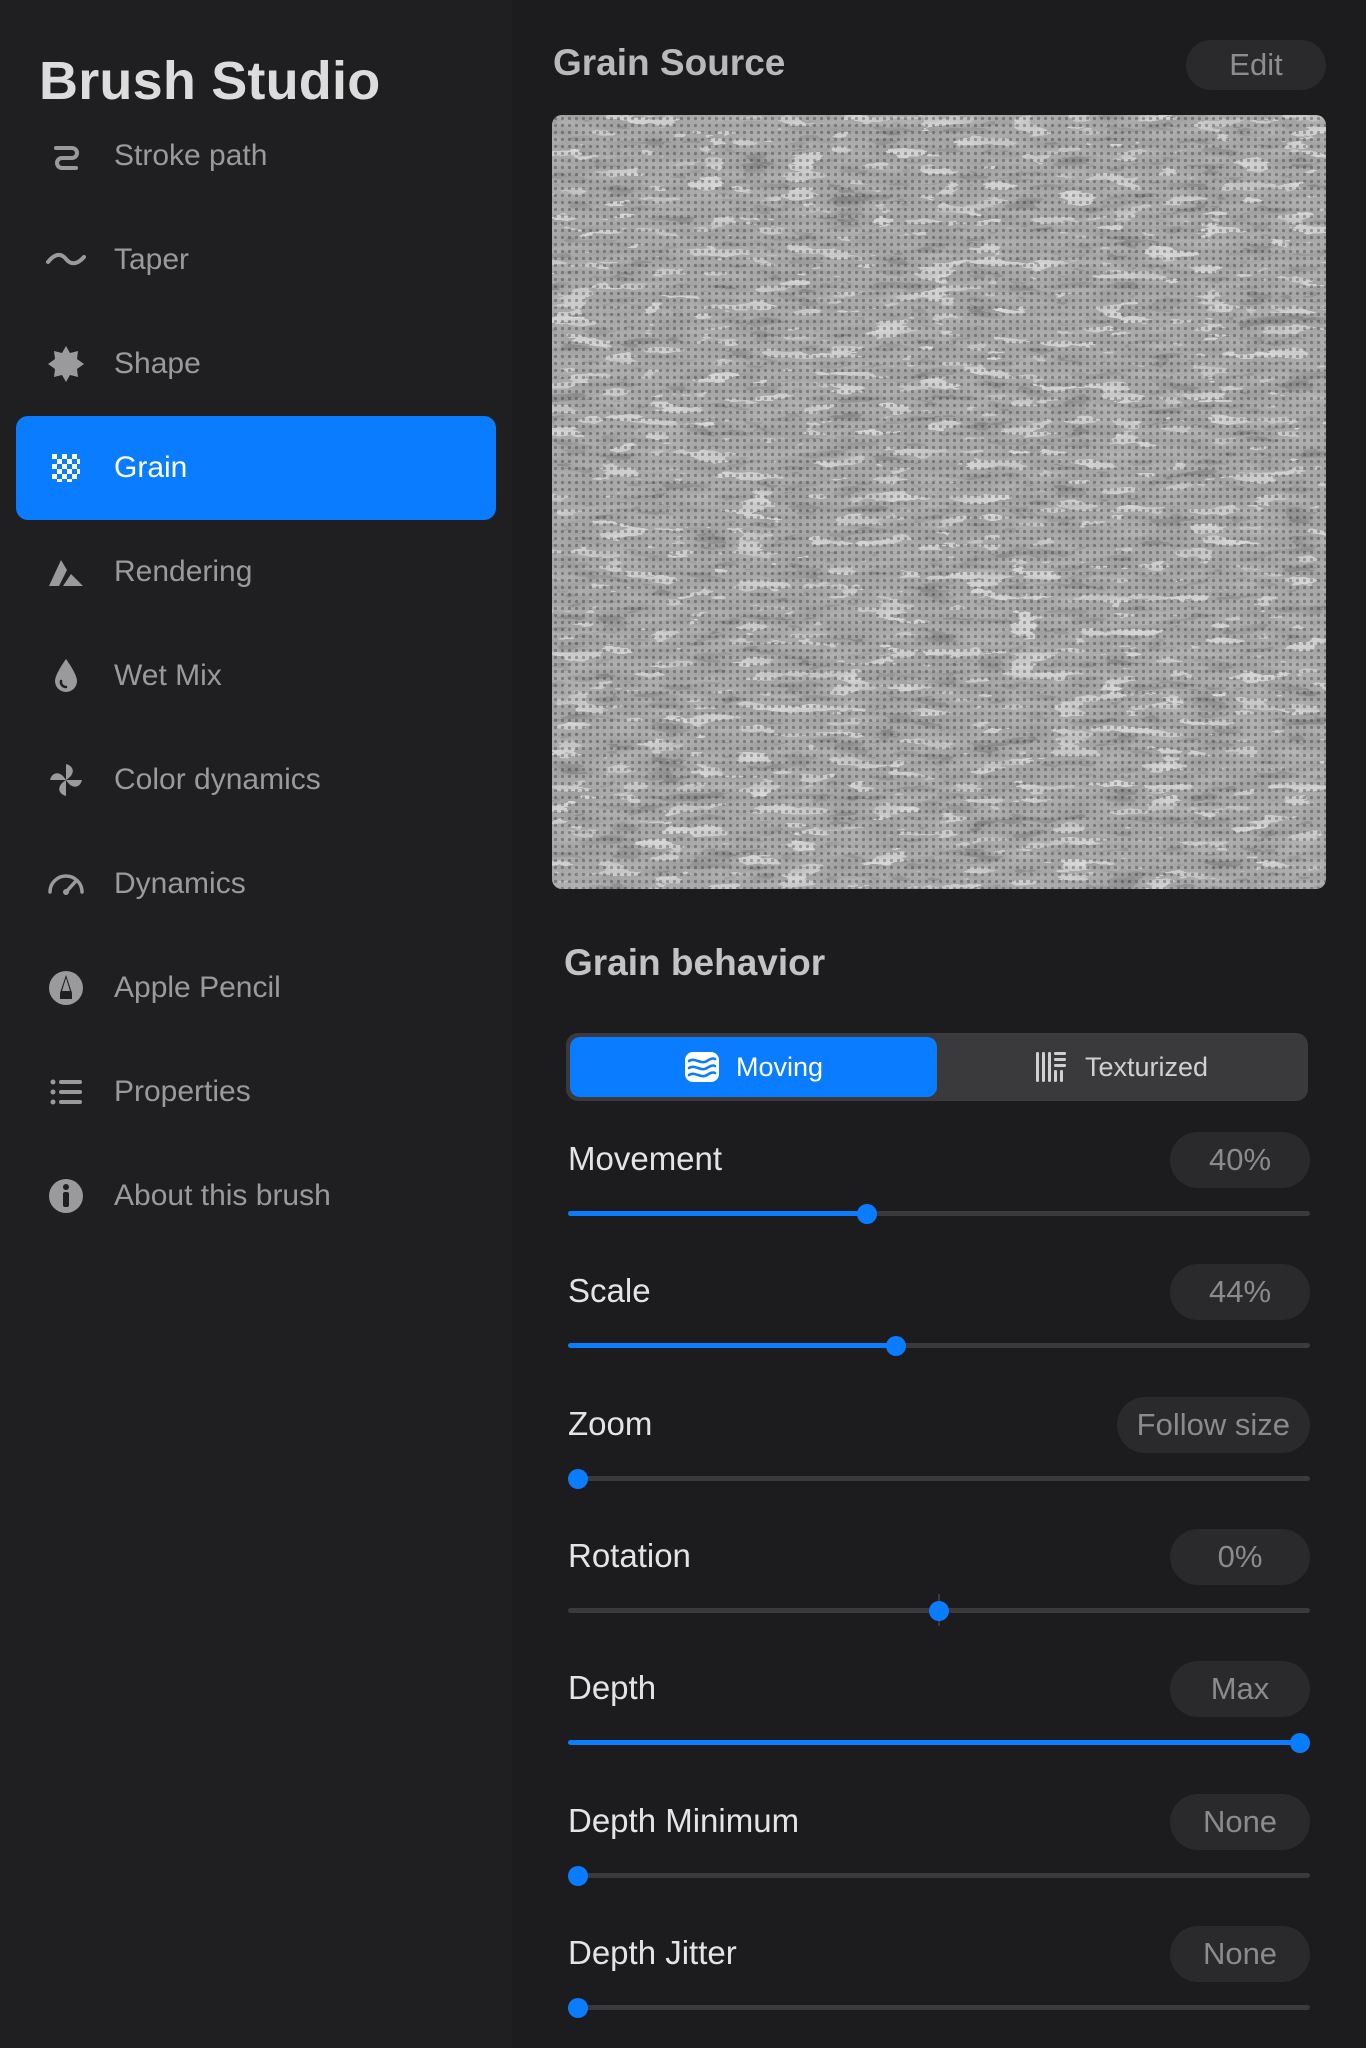 The width and height of the screenshot is (1366, 2048). What do you see at coordinates (66, 676) in the screenshot?
I see `droplet-icon` at bounding box center [66, 676].